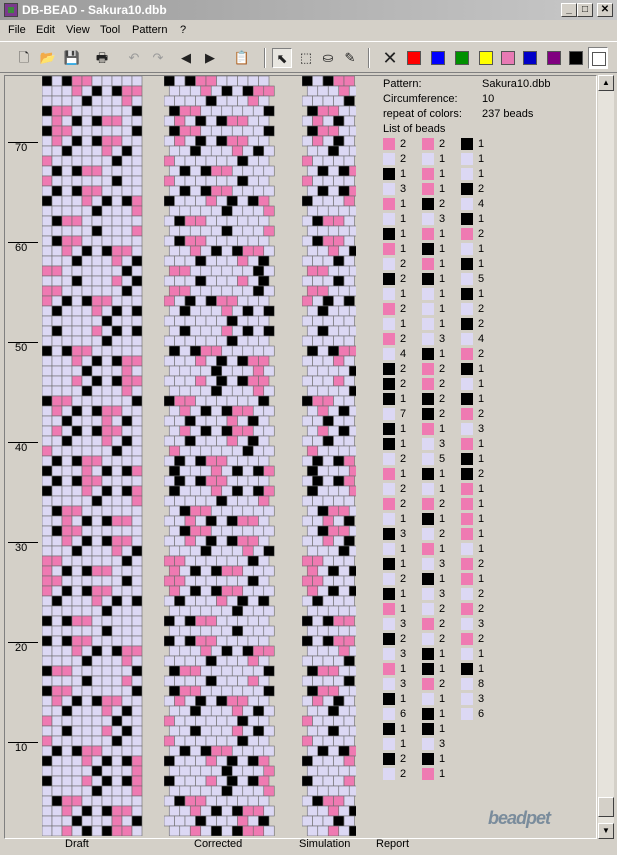  What do you see at coordinates (186, 58) in the screenshot?
I see `arrow-left-icon: ◀` at bounding box center [186, 58].